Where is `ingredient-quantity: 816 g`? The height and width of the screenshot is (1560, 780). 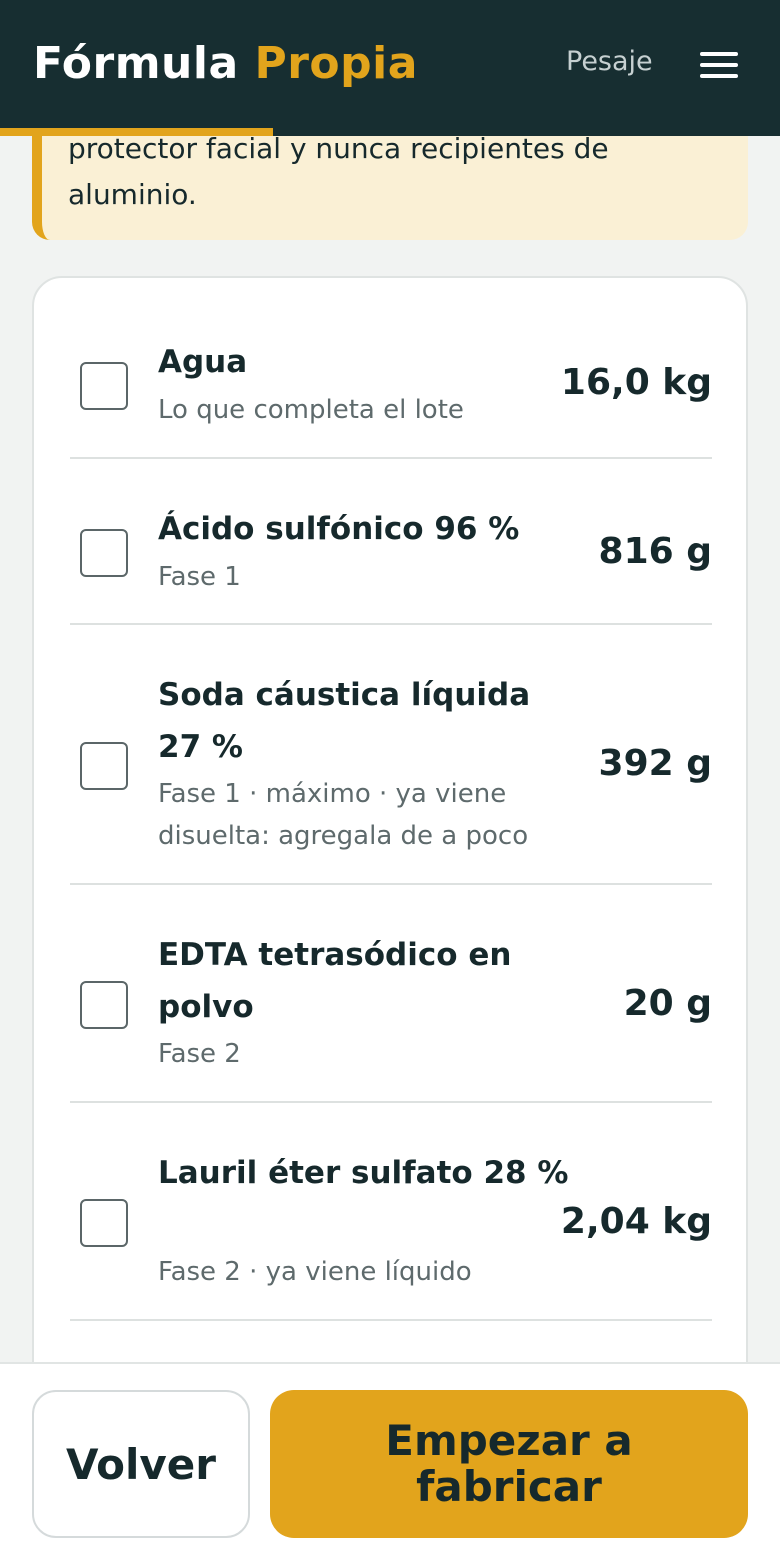 ingredient-quantity: 816 g is located at coordinates (655, 551).